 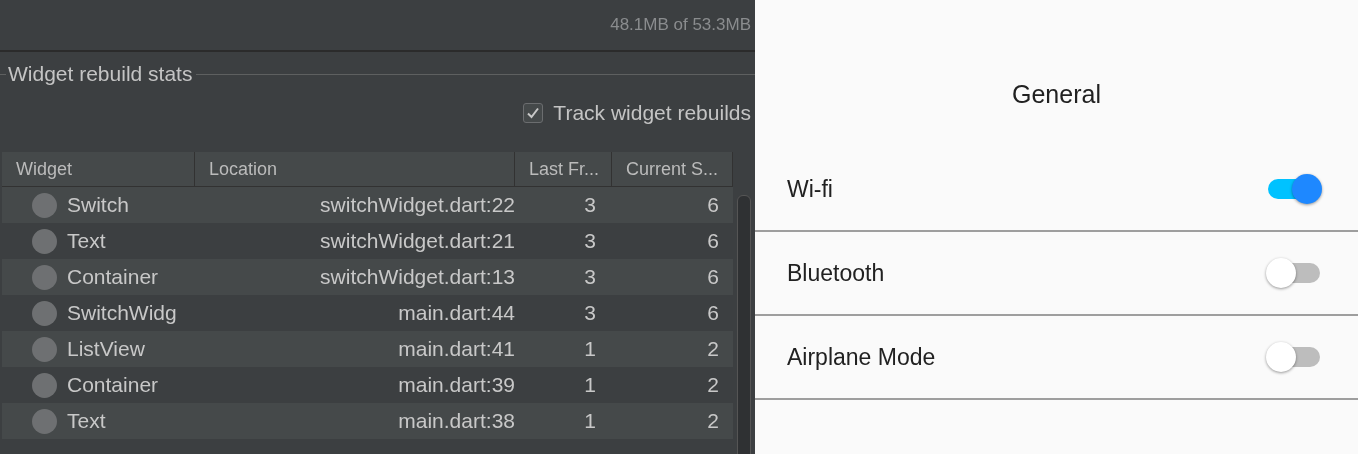 What do you see at coordinates (533, 113) in the screenshot?
I see `checkbox` at bounding box center [533, 113].